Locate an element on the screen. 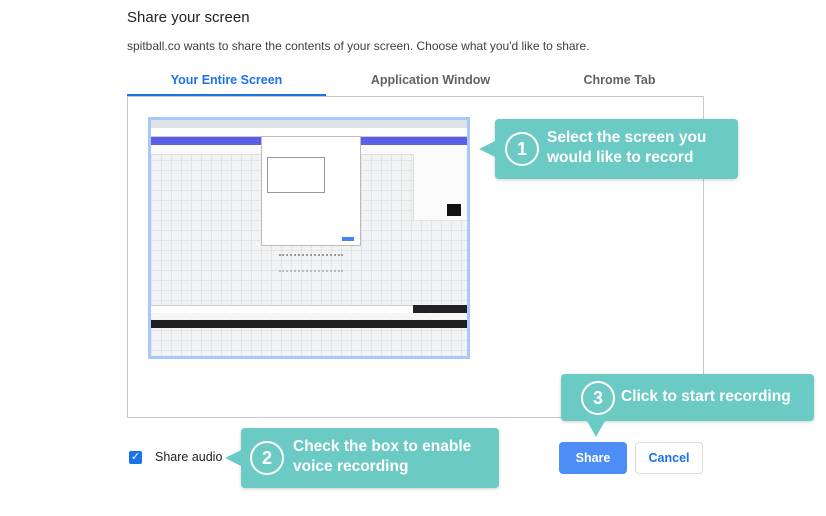  thumbnail-center-text is located at coordinates (311, 263).